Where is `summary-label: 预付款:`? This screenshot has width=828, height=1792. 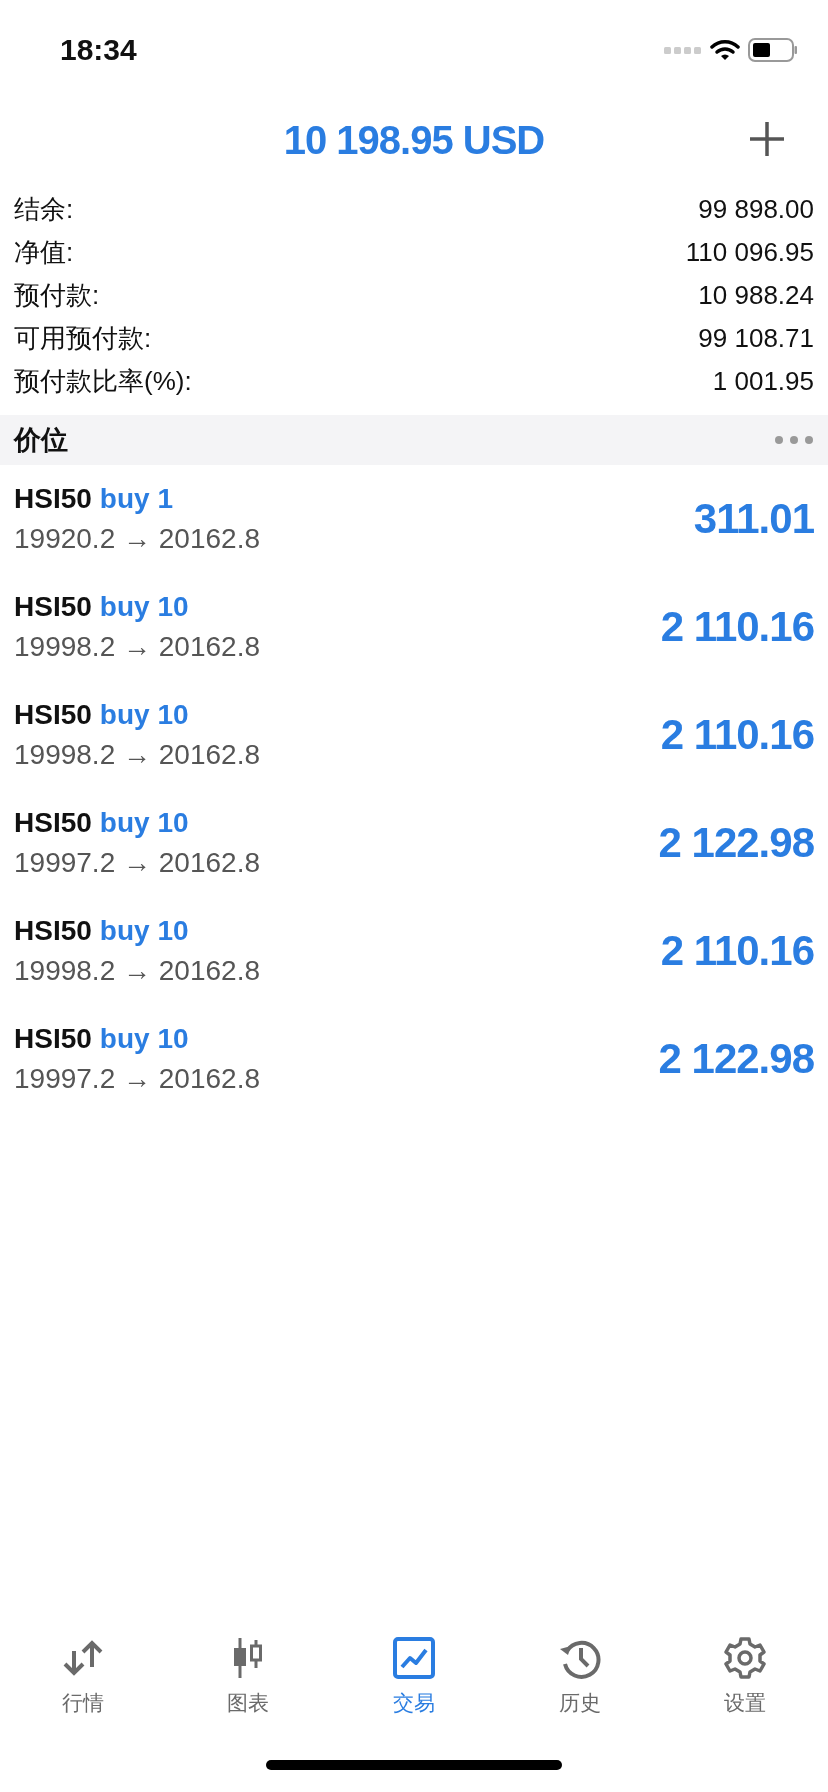 summary-label: 预付款: is located at coordinates (57, 295).